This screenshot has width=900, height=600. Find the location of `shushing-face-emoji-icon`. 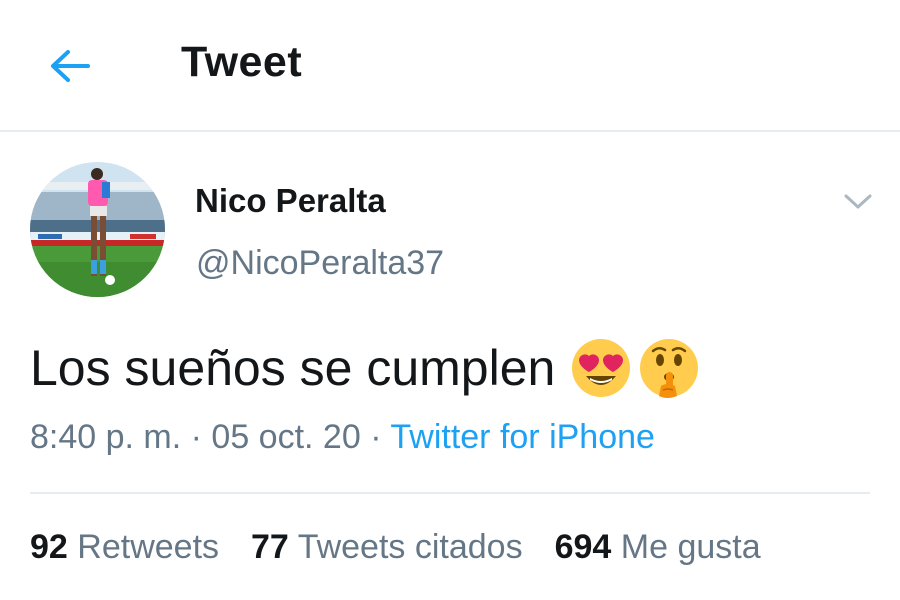

shushing-face-emoji-icon is located at coordinates (669, 368).